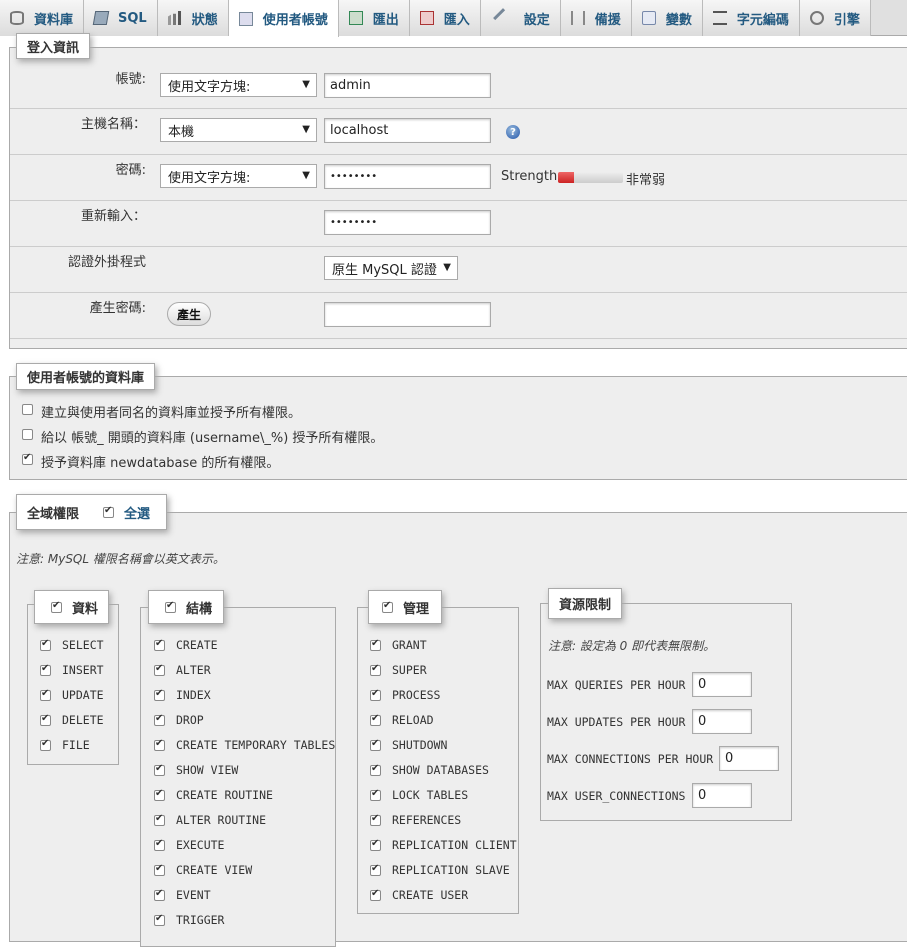 This screenshot has width=907, height=947. I want to click on privilege-show-databases-checkbox, so click(375, 769).